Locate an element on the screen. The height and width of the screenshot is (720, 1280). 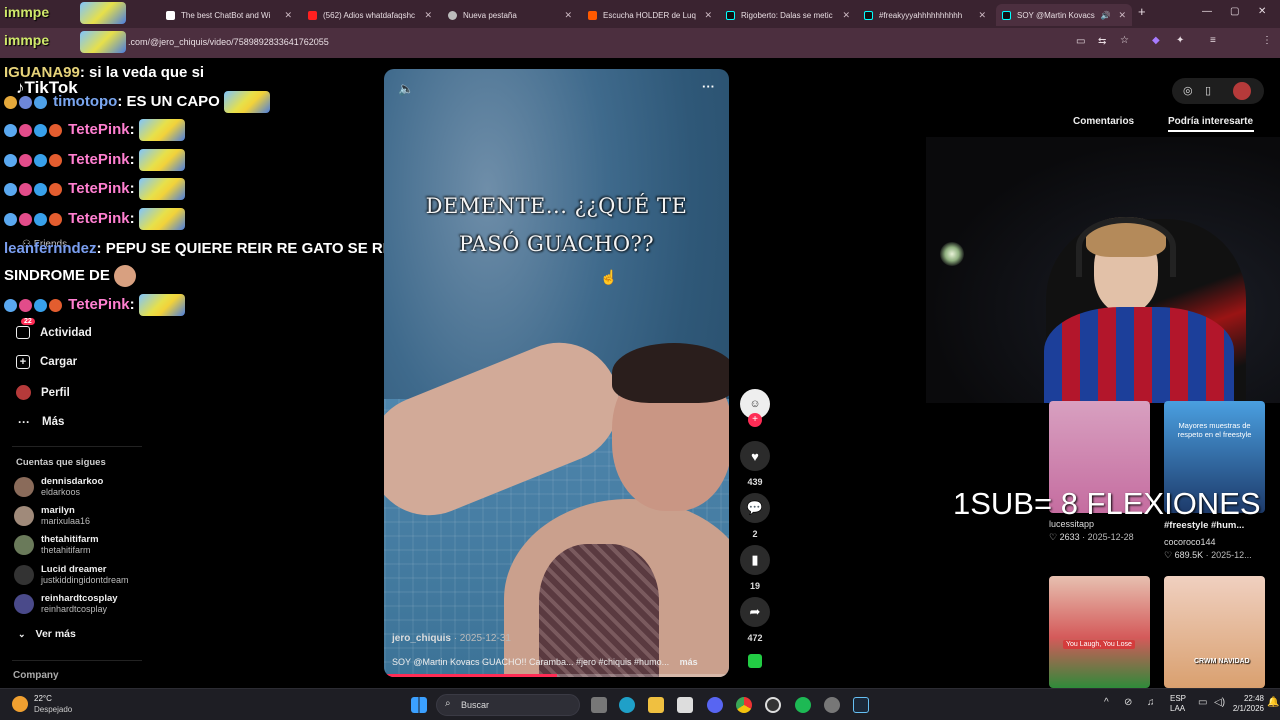
suggested-likes: 689.5K is located at coordinates (1189, 555).